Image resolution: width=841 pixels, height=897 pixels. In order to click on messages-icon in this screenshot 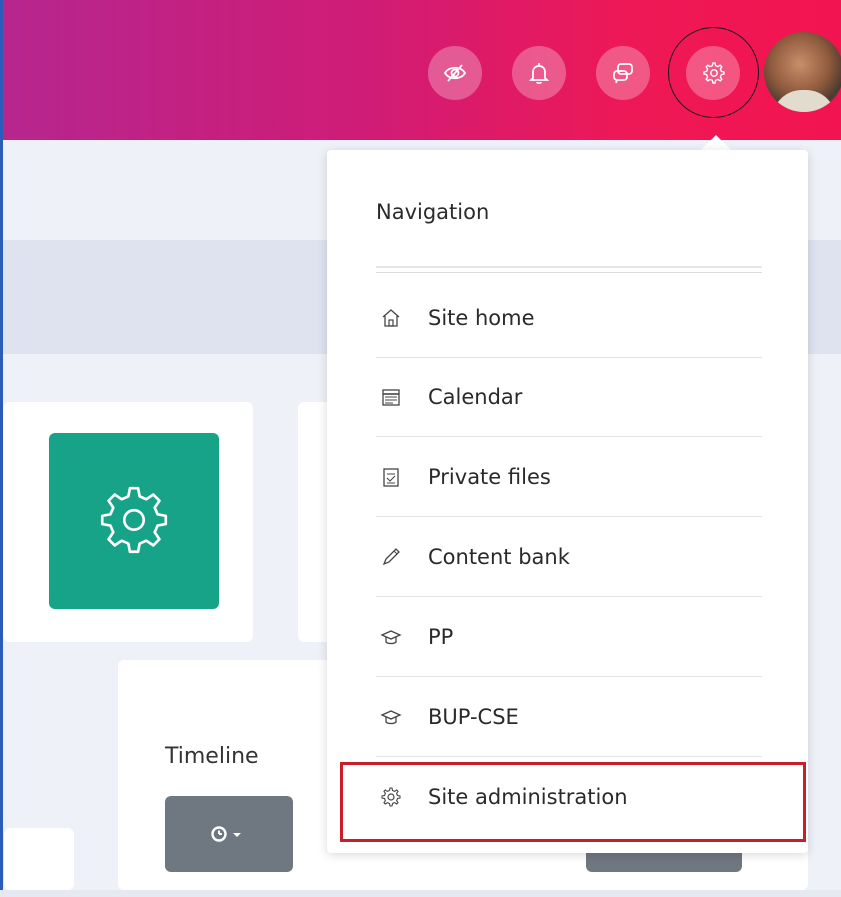, I will do `click(623, 73)`.